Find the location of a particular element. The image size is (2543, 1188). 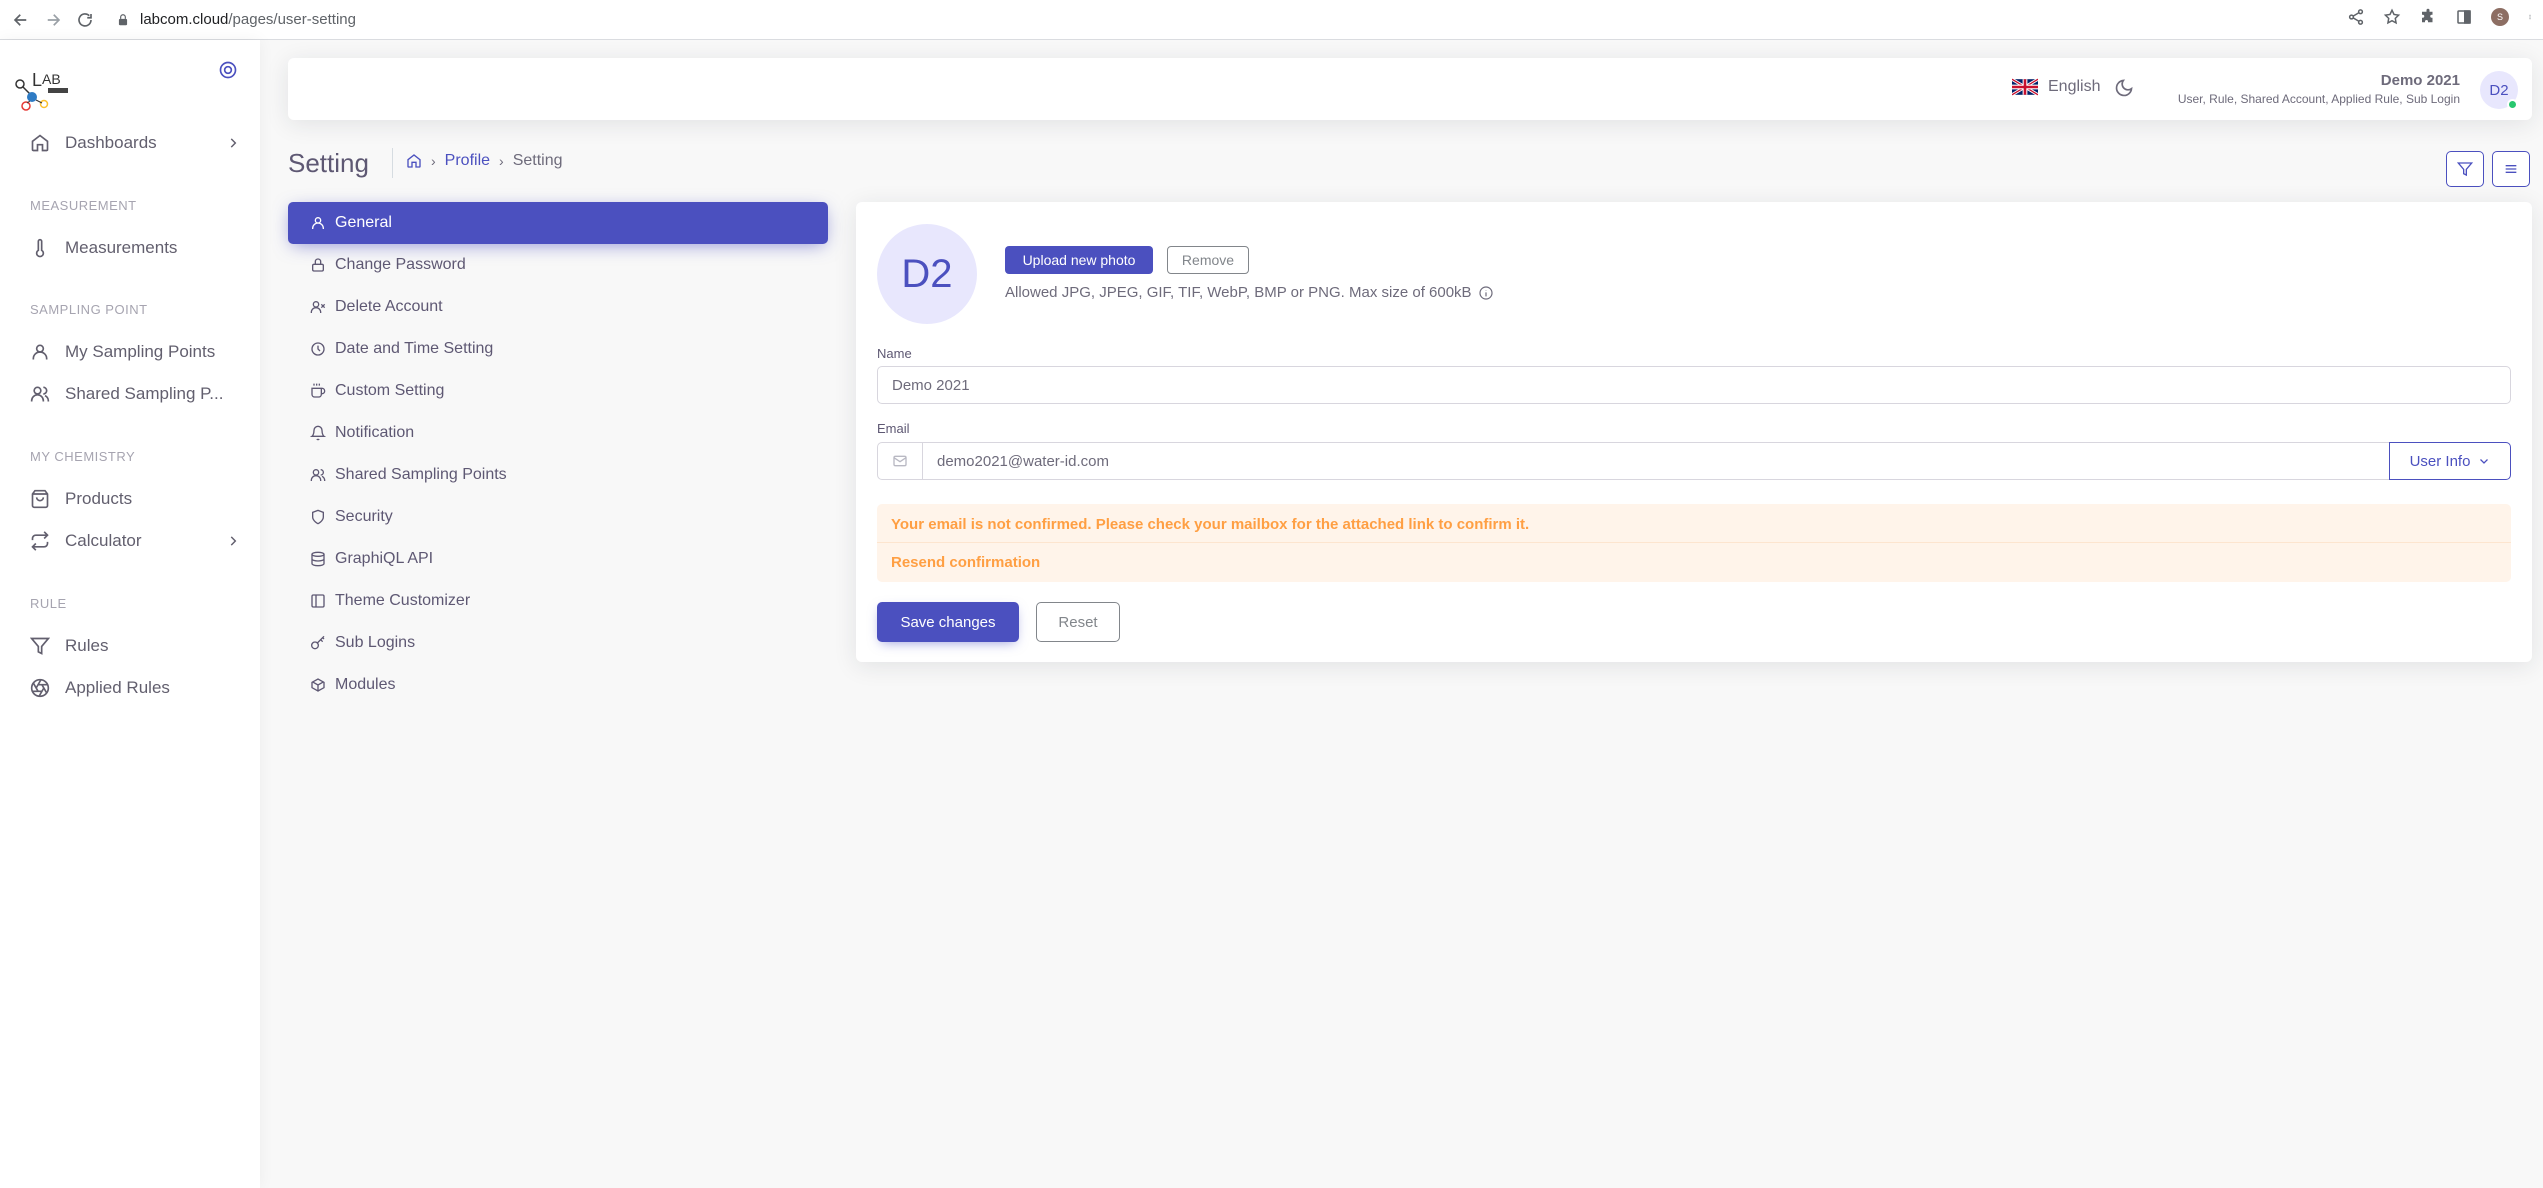

settings-tab-label: Date and Time Setting is located at coordinates (414, 348).